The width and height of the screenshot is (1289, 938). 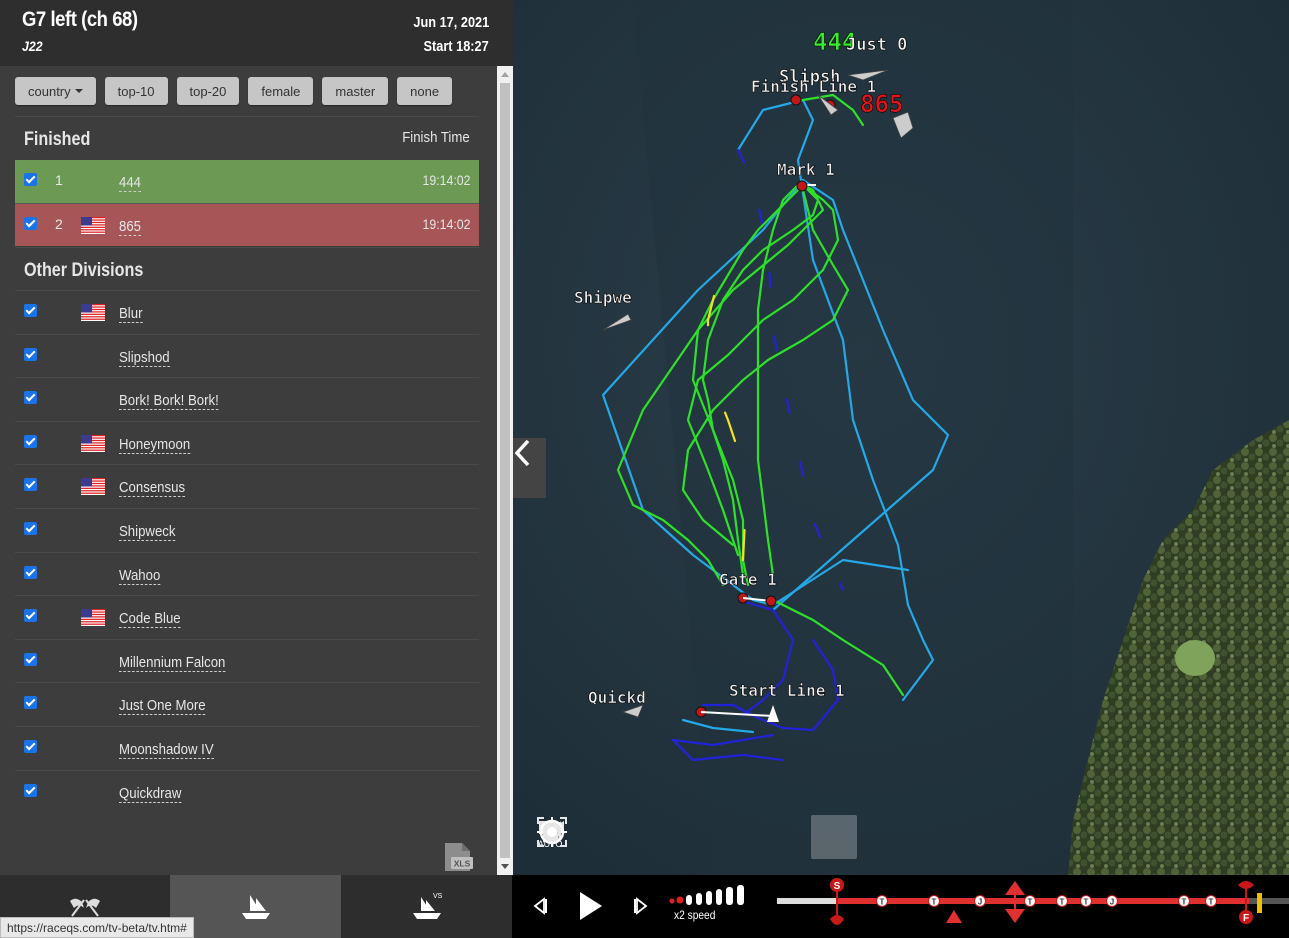 I want to click on collapse-panel-button, so click(x=529, y=468).